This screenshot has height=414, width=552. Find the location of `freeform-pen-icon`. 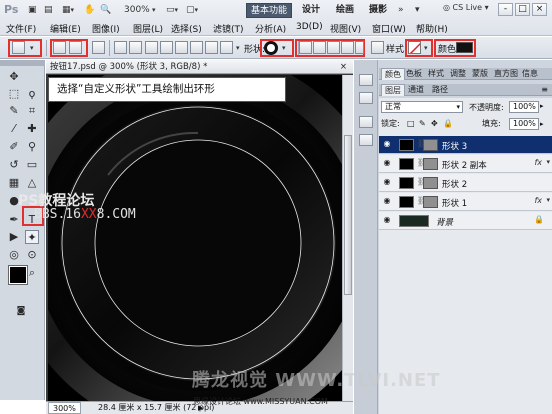

freeform-pen-icon is located at coordinates (135, 47).